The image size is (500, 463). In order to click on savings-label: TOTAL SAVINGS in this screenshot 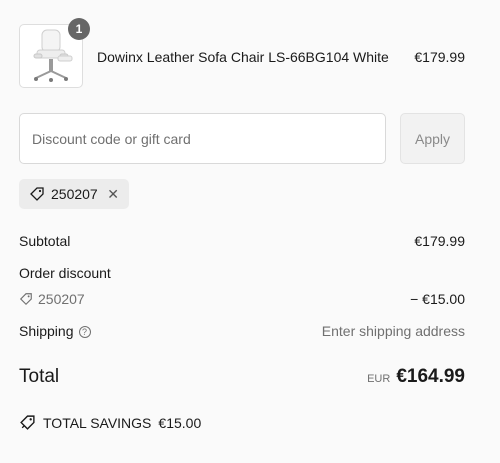, I will do `click(97, 422)`.